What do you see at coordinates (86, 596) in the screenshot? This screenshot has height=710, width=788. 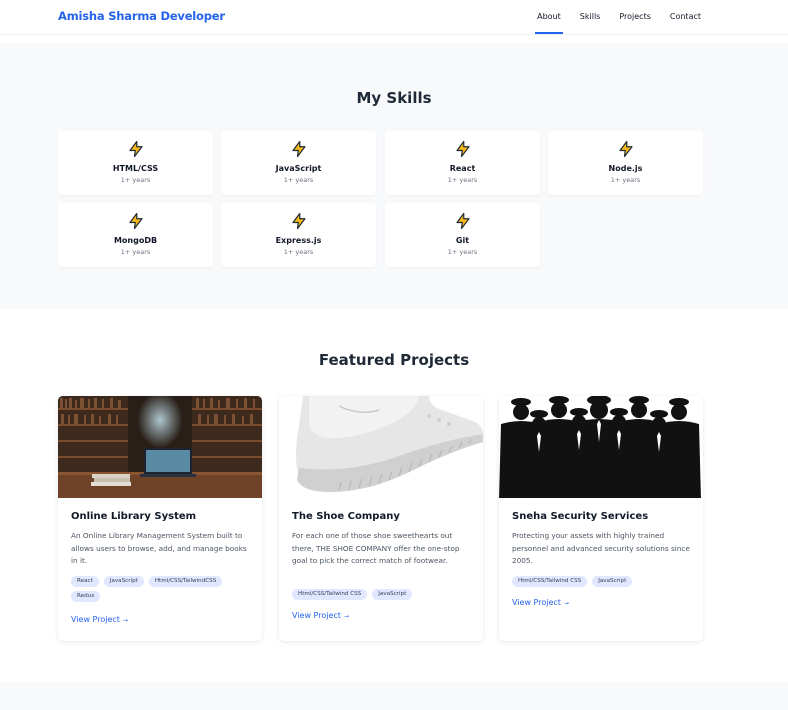 I see `tech-tag: Redux` at bounding box center [86, 596].